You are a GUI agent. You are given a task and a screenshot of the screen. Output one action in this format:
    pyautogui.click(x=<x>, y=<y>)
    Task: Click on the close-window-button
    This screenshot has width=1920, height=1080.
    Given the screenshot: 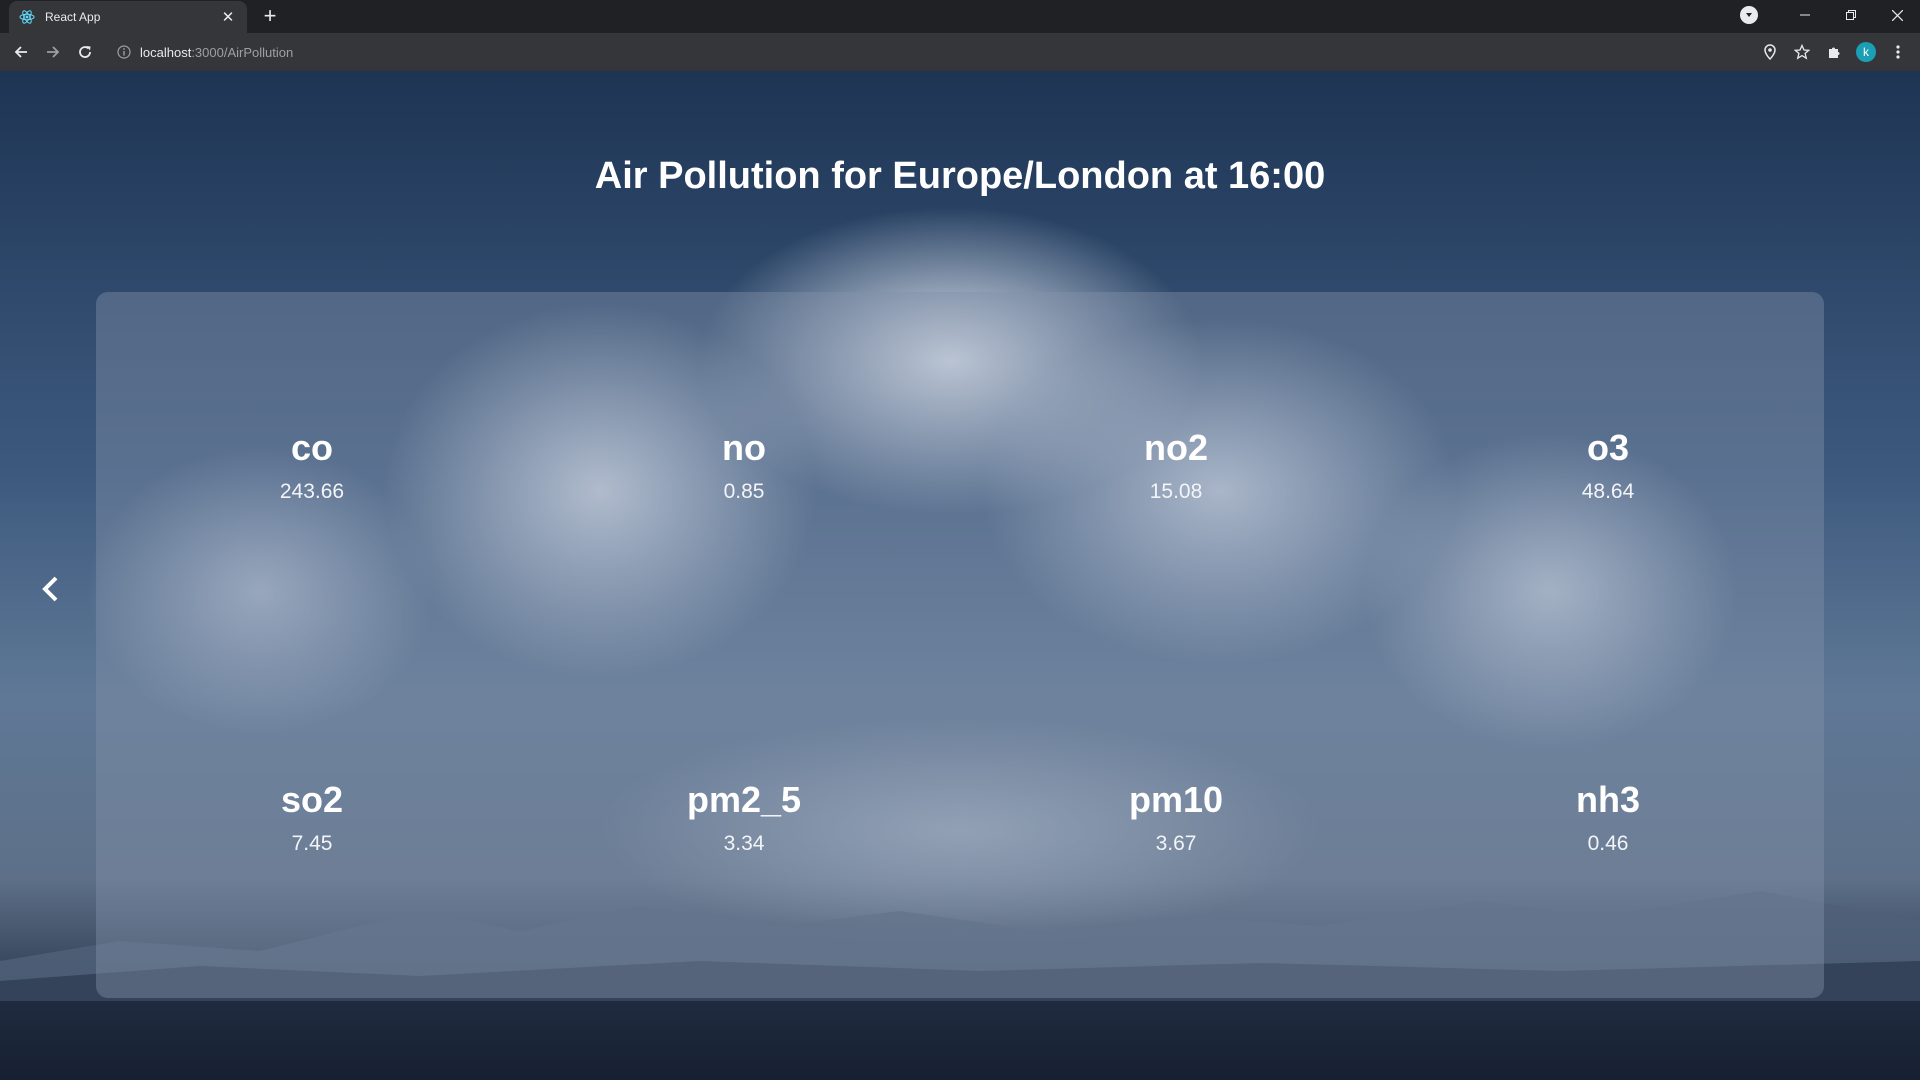 What is the action you would take?
    pyautogui.click(x=1897, y=15)
    